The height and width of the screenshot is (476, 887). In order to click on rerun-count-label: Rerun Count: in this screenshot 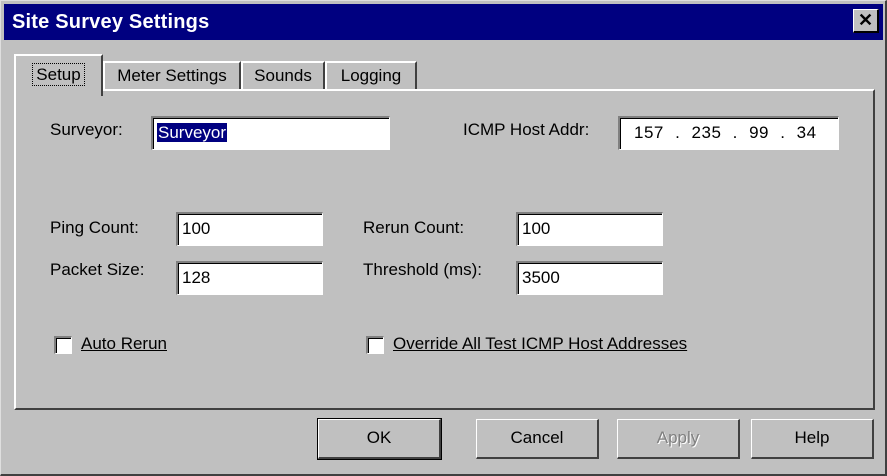, I will do `click(414, 227)`.